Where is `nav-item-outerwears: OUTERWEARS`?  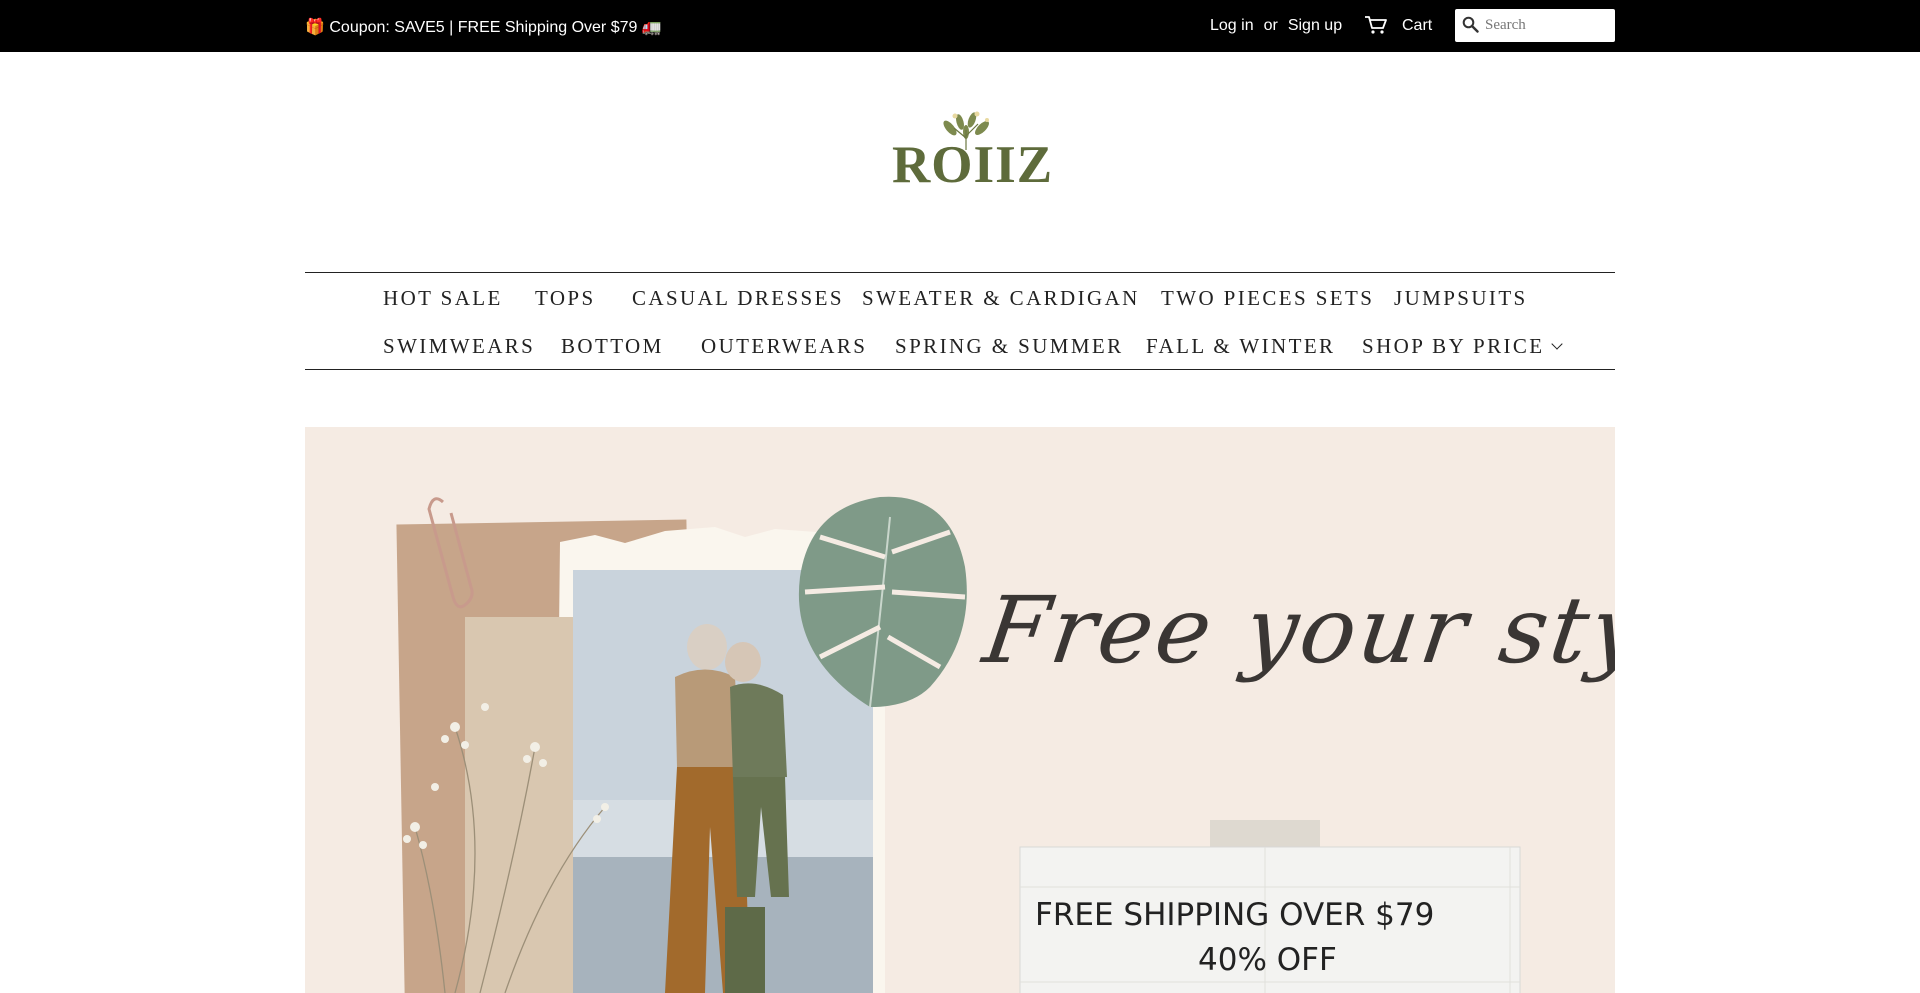
nav-item-outerwears: OUTERWEARS is located at coordinates (784, 346).